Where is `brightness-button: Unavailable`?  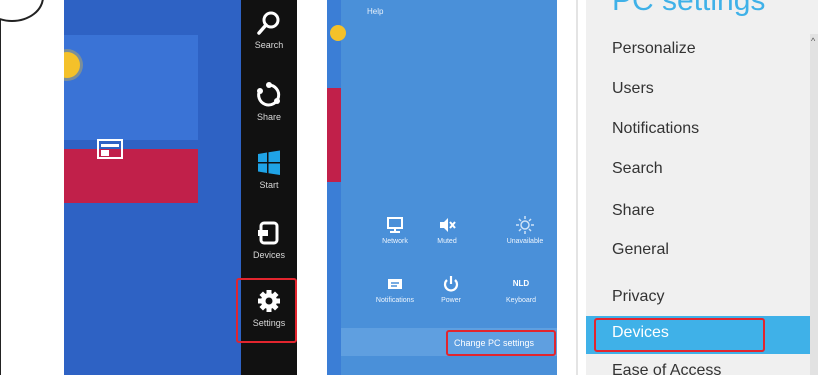 brightness-button: Unavailable is located at coordinates (525, 230).